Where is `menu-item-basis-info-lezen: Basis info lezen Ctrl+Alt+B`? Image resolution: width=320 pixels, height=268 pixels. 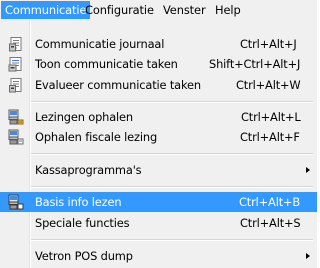 menu-item-basis-info-lezen: Basis info lezen Ctrl+Alt+B is located at coordinates (158, 202).